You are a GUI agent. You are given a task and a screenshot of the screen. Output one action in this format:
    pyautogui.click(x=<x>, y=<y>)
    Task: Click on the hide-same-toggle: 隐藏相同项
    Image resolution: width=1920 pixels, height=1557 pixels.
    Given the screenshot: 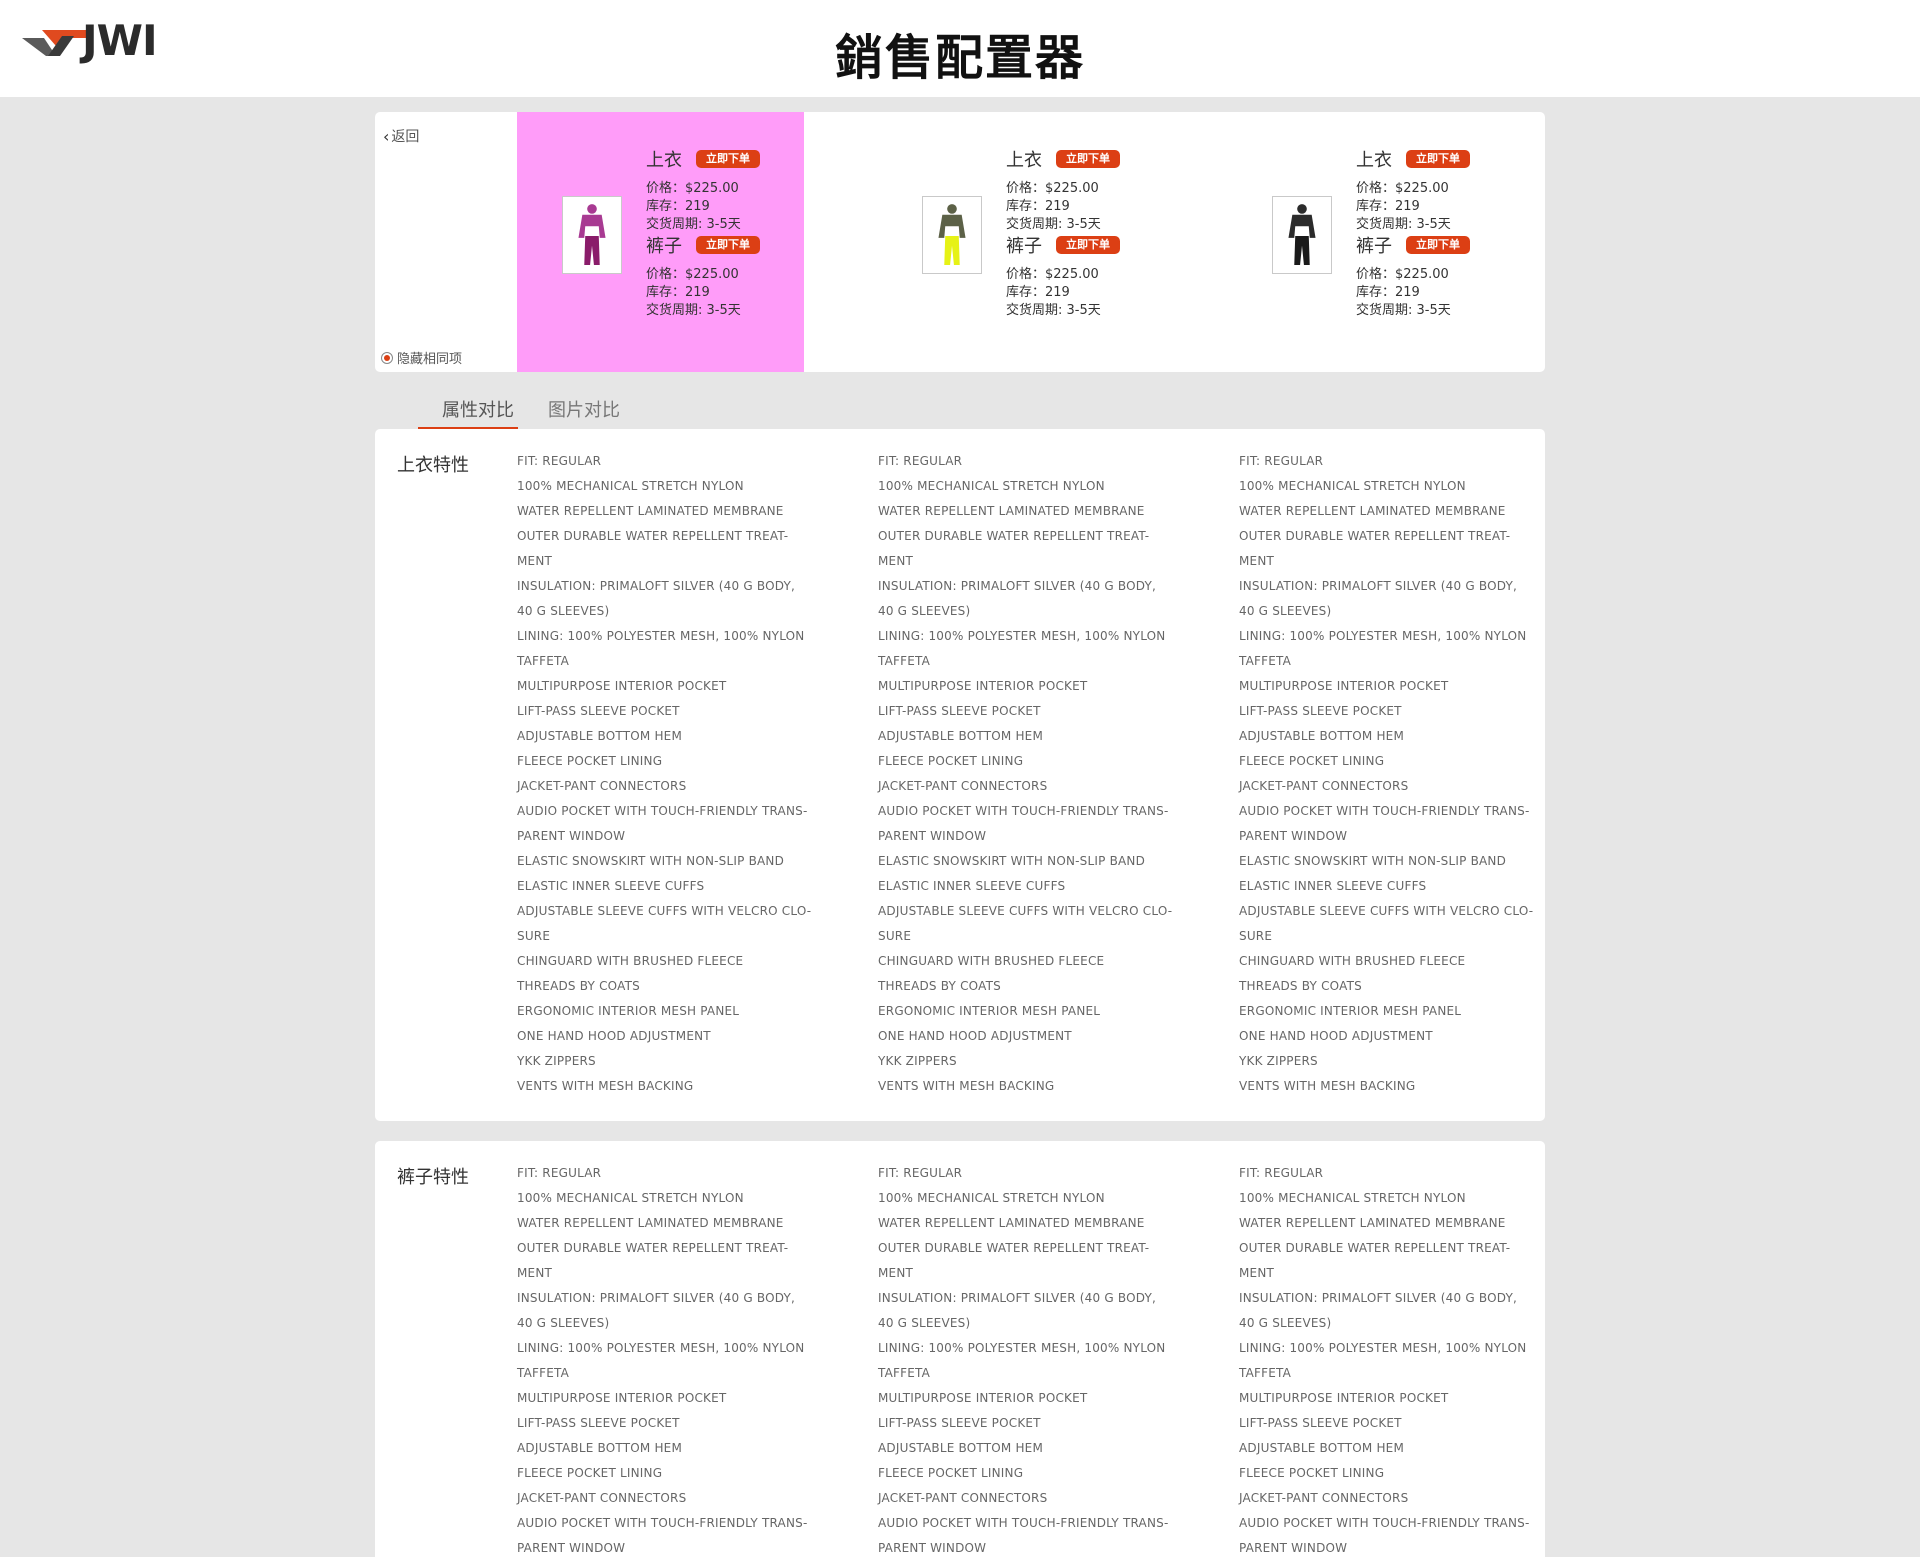 What is the action you would take?
    pyautogui.click(x=421, y=357)
    